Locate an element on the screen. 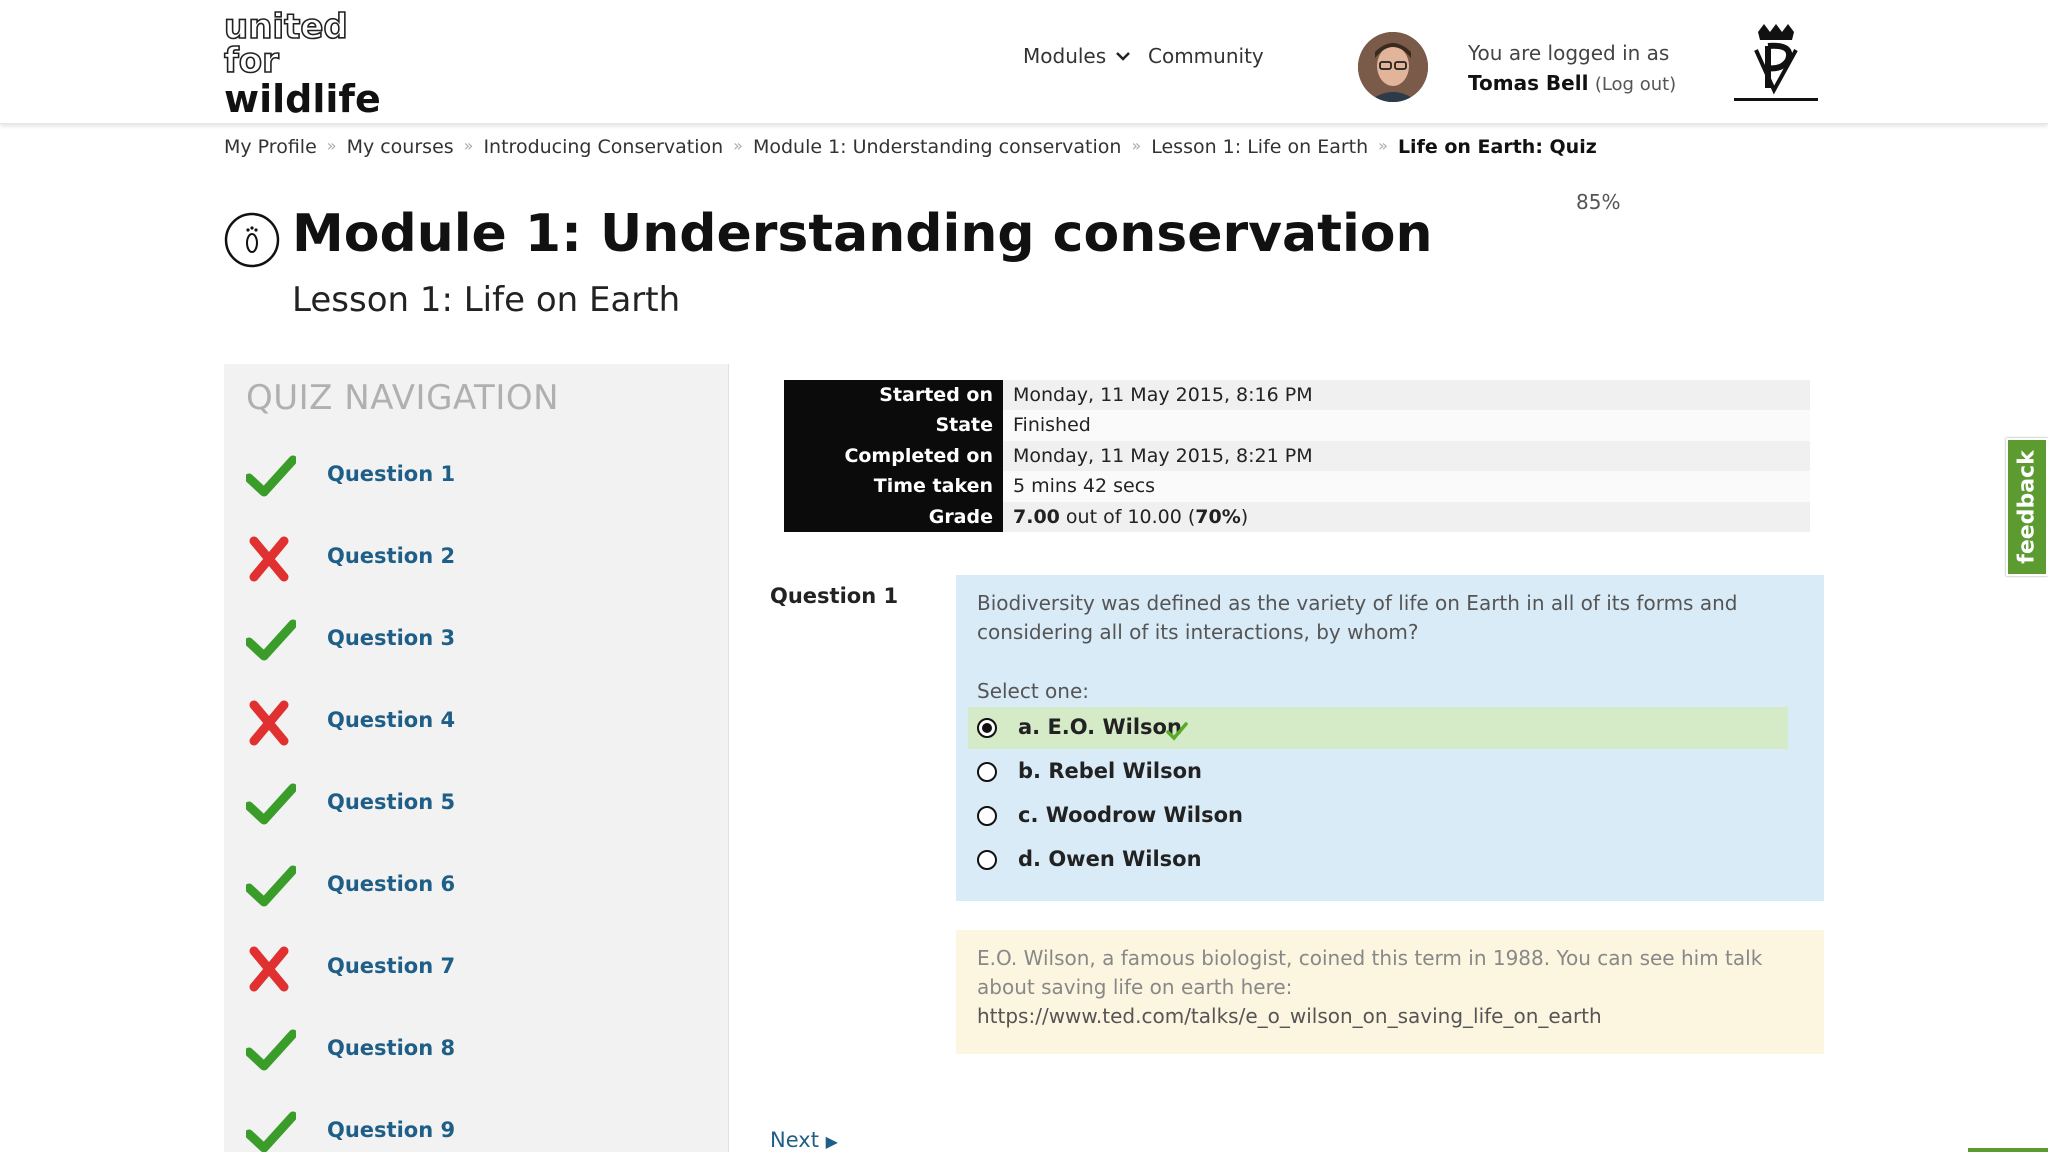  quiz-nav-item: Question 8 is located at coordinates (476, 1051).